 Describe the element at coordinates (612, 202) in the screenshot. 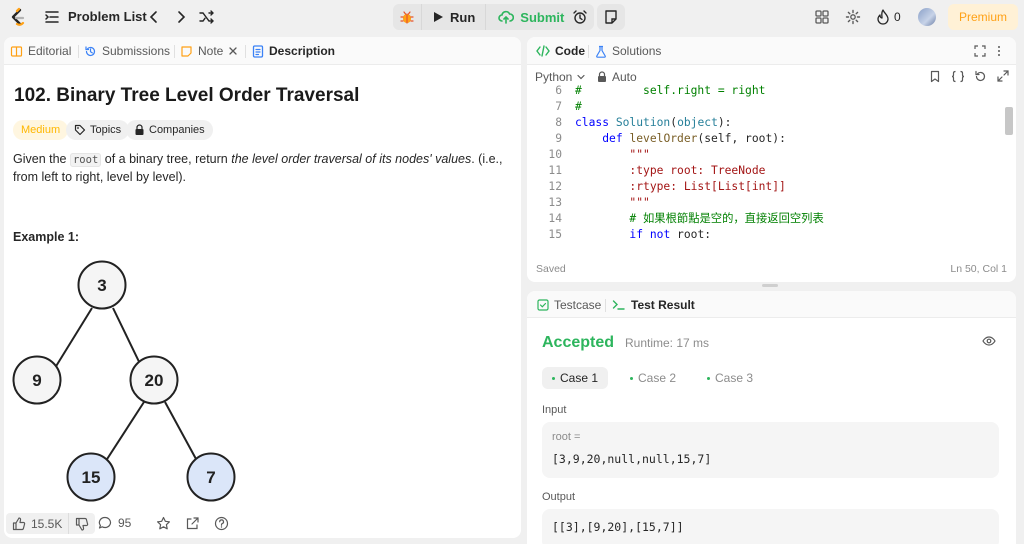

I see `code-text: """` at that location.